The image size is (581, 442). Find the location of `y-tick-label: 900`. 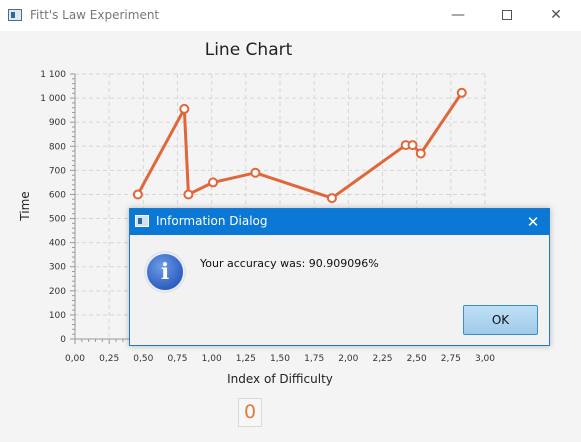

y-tick-label: 900 is located at coordinates (57, 123).